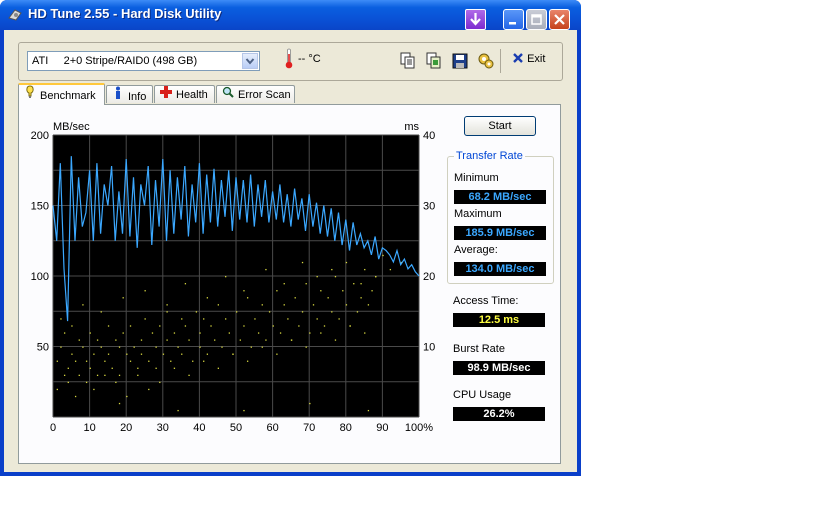  I want to click on tab-info: Info, so click(129, 94).